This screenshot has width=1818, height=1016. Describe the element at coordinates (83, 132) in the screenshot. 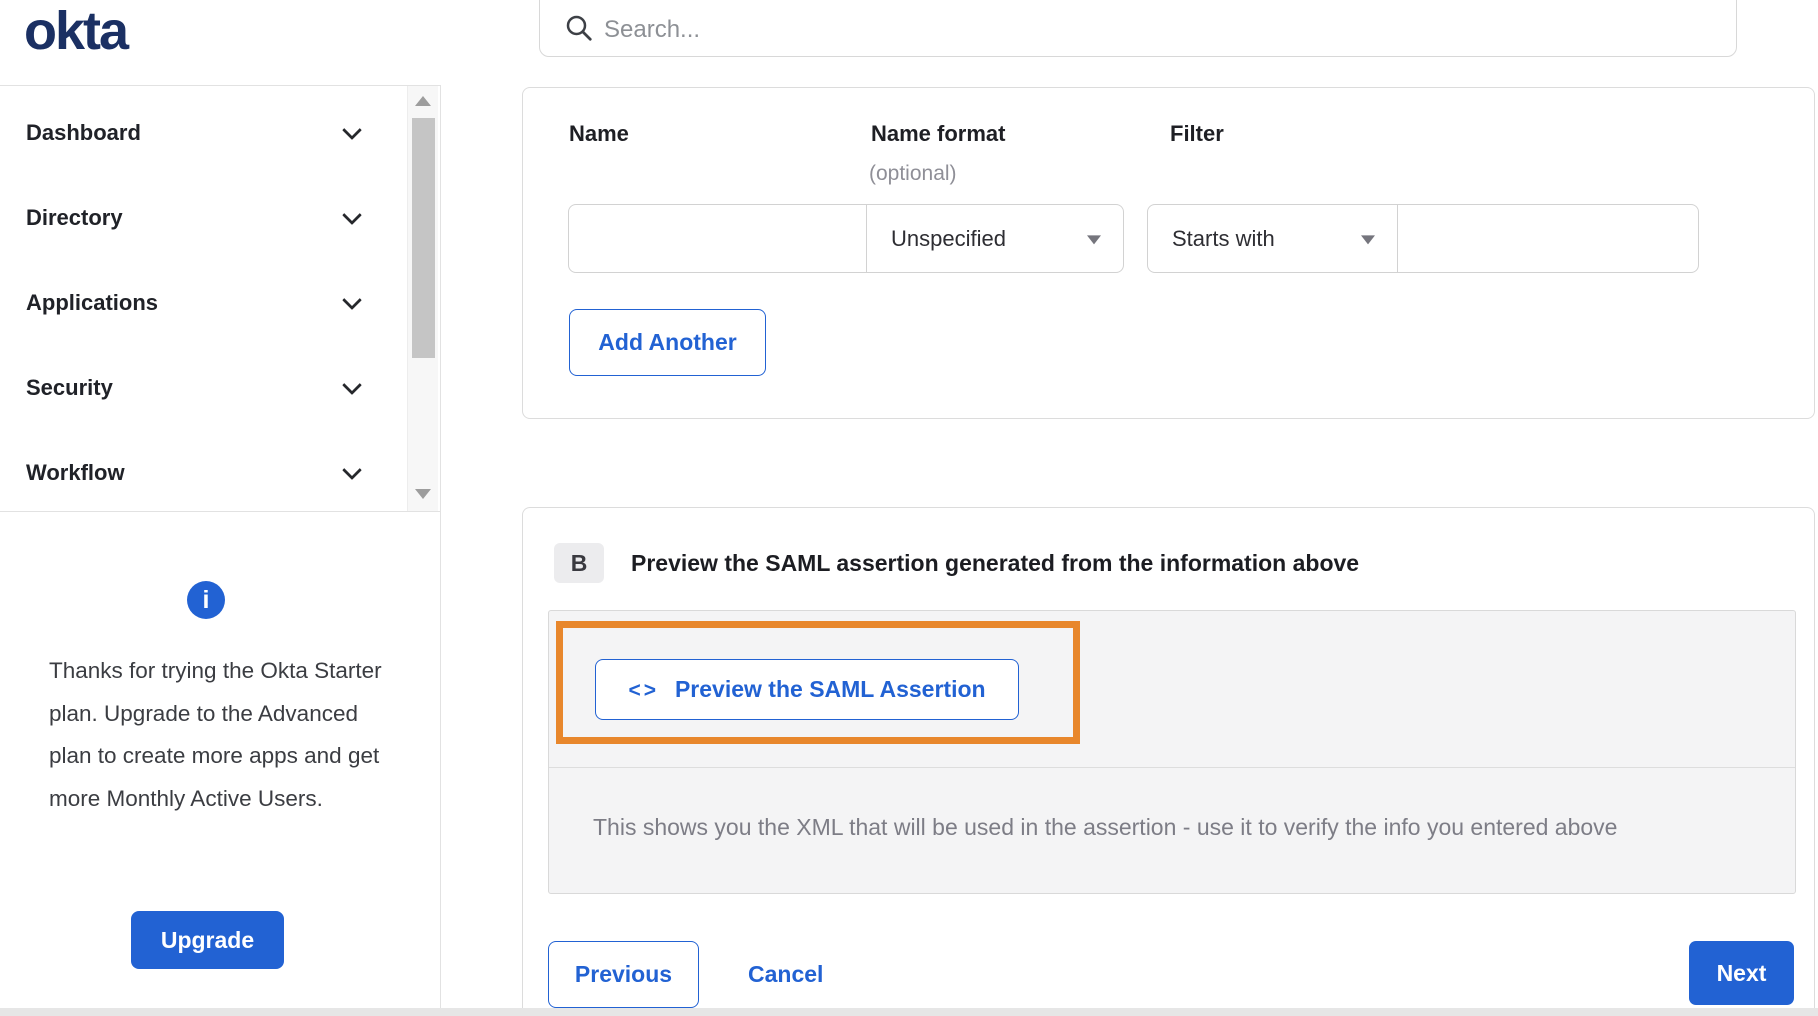

I see `sidebar-item-label: Dashboard` at that location.